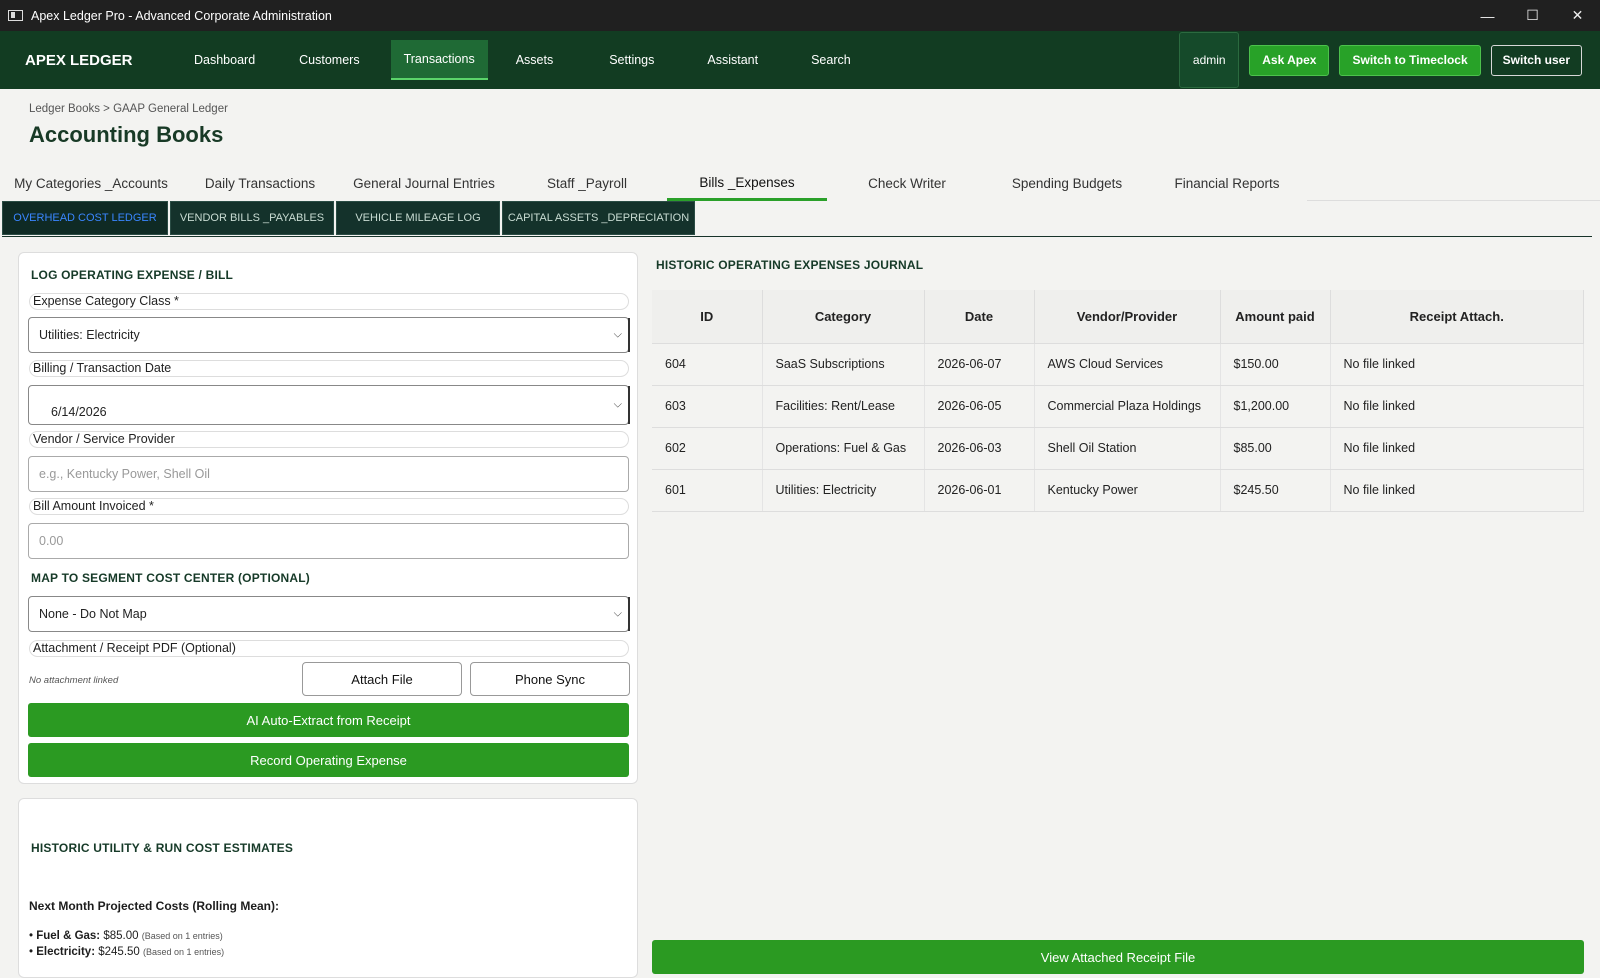  I want to click on estimates-title: HISTORIC UTILITY & RUN COST ESTIMATES, so click(162, 848).